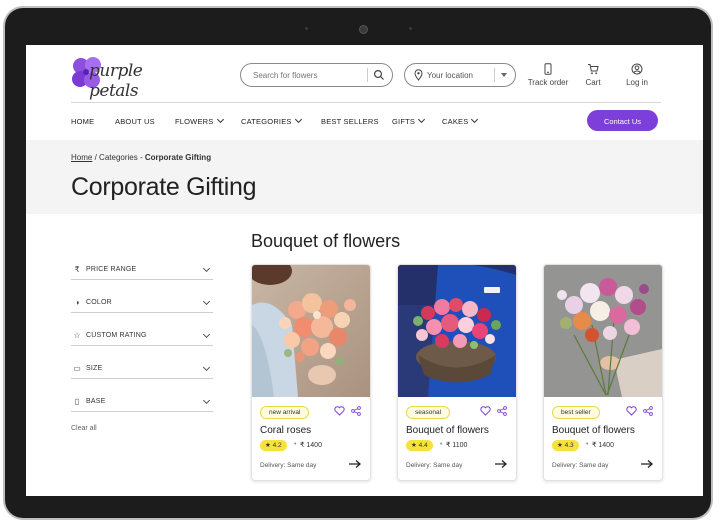 This screenshot has width=721, height=526. I want to click on nav-item-label: FLOWERS, so click(194, 121).